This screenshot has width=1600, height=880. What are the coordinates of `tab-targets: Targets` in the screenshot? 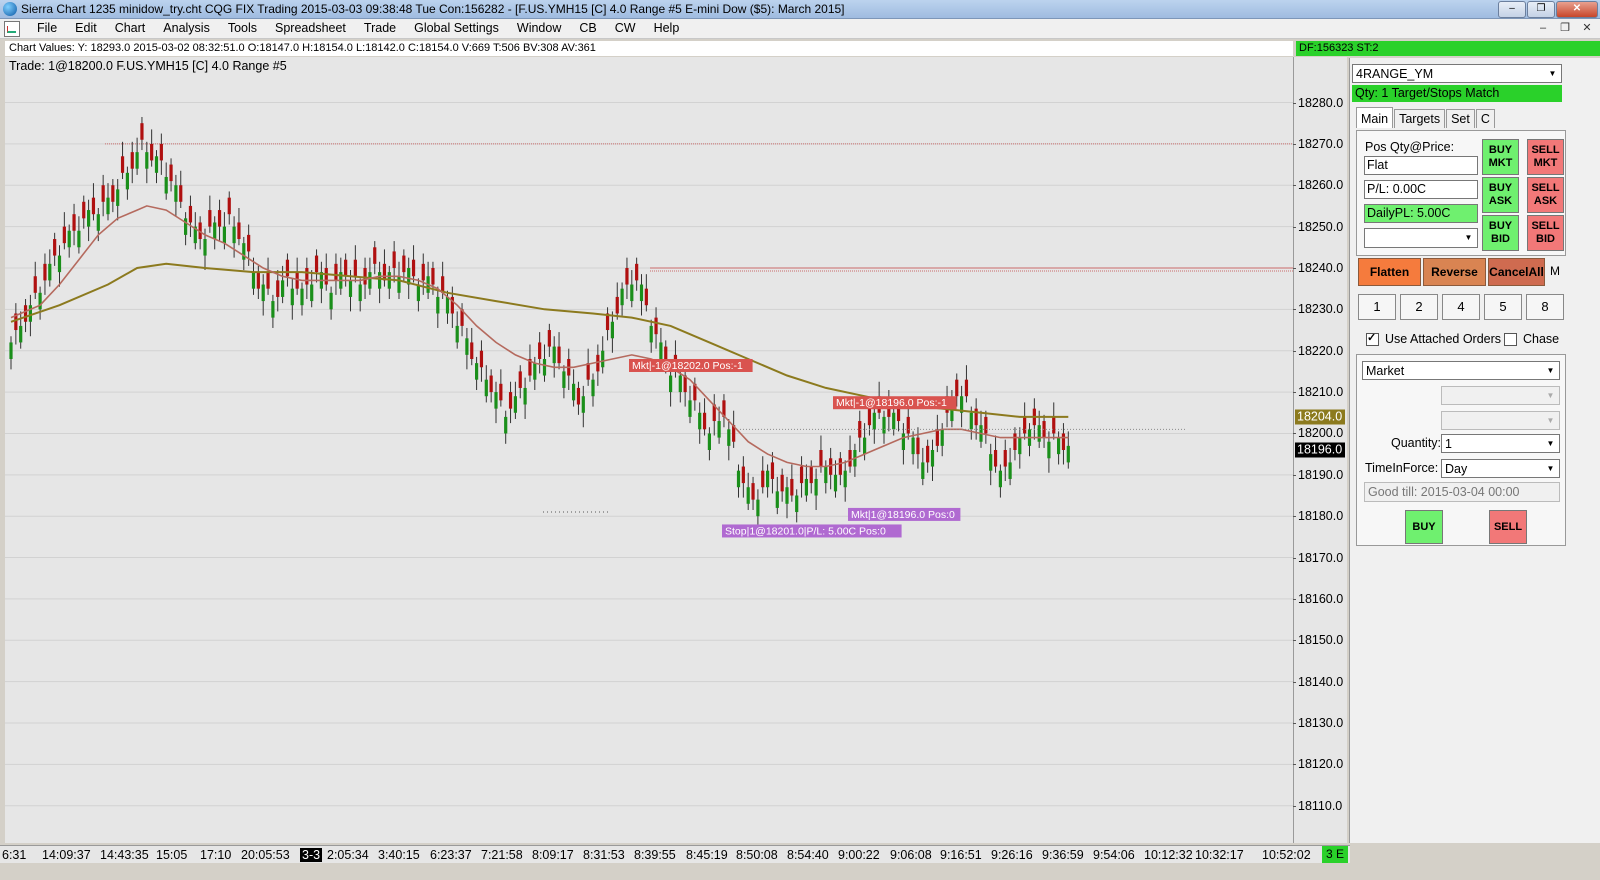 It's located at (1420, 118).